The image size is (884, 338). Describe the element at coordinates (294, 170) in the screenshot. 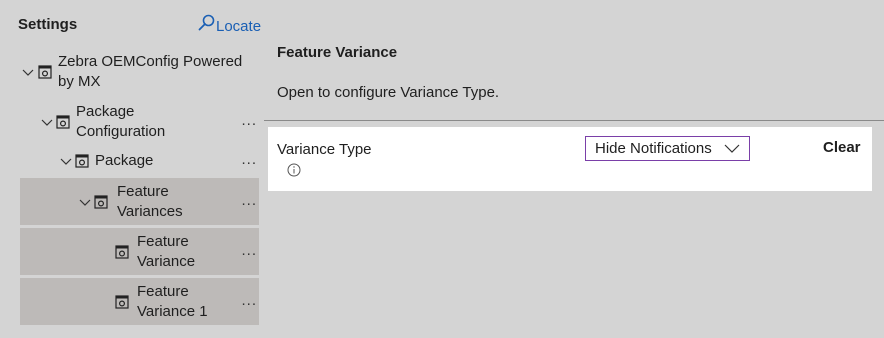

I see `info-icon` at that location.